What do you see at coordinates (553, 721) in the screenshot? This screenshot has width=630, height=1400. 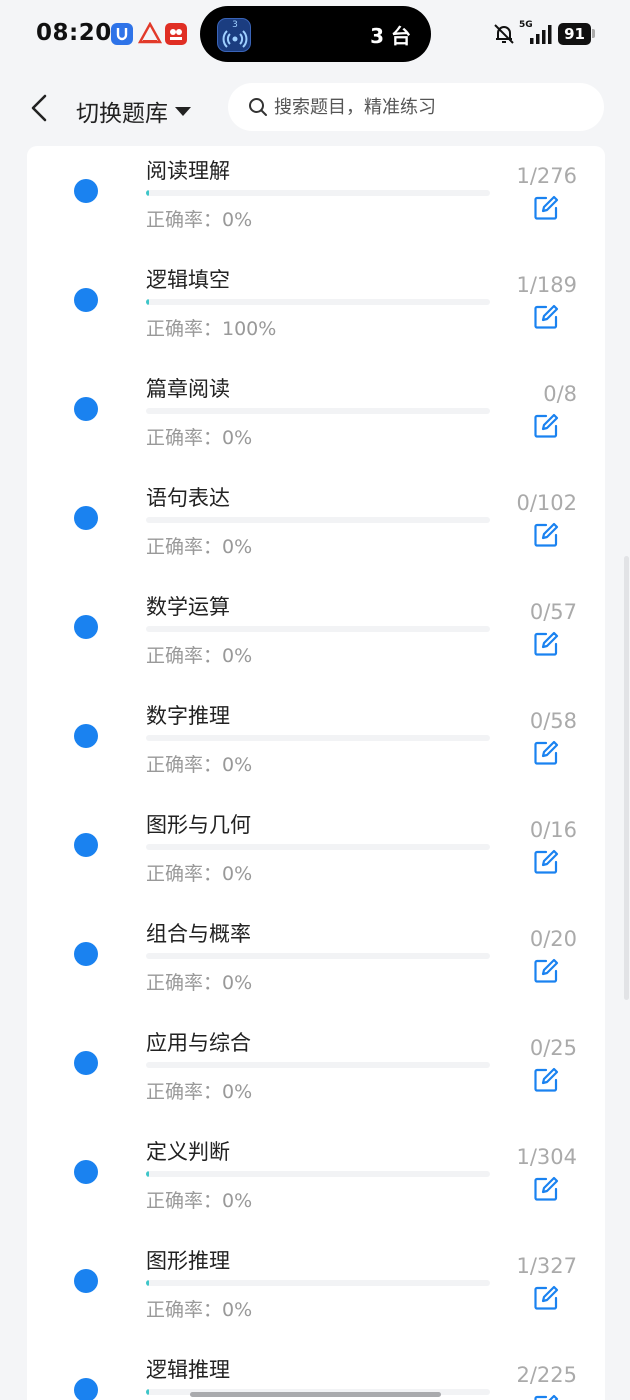 I see `item-count: 0/58` at bounding box center [553, 721].